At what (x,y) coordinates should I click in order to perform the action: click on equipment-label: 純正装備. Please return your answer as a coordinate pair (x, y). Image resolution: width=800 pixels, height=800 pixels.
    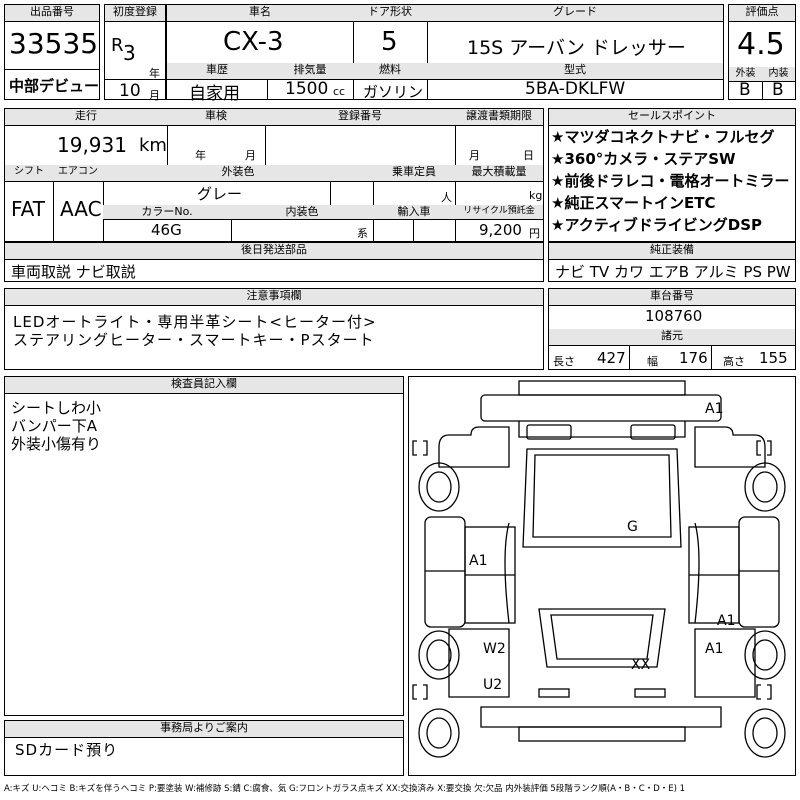
    Looking at the image, I should click on (672, 251).